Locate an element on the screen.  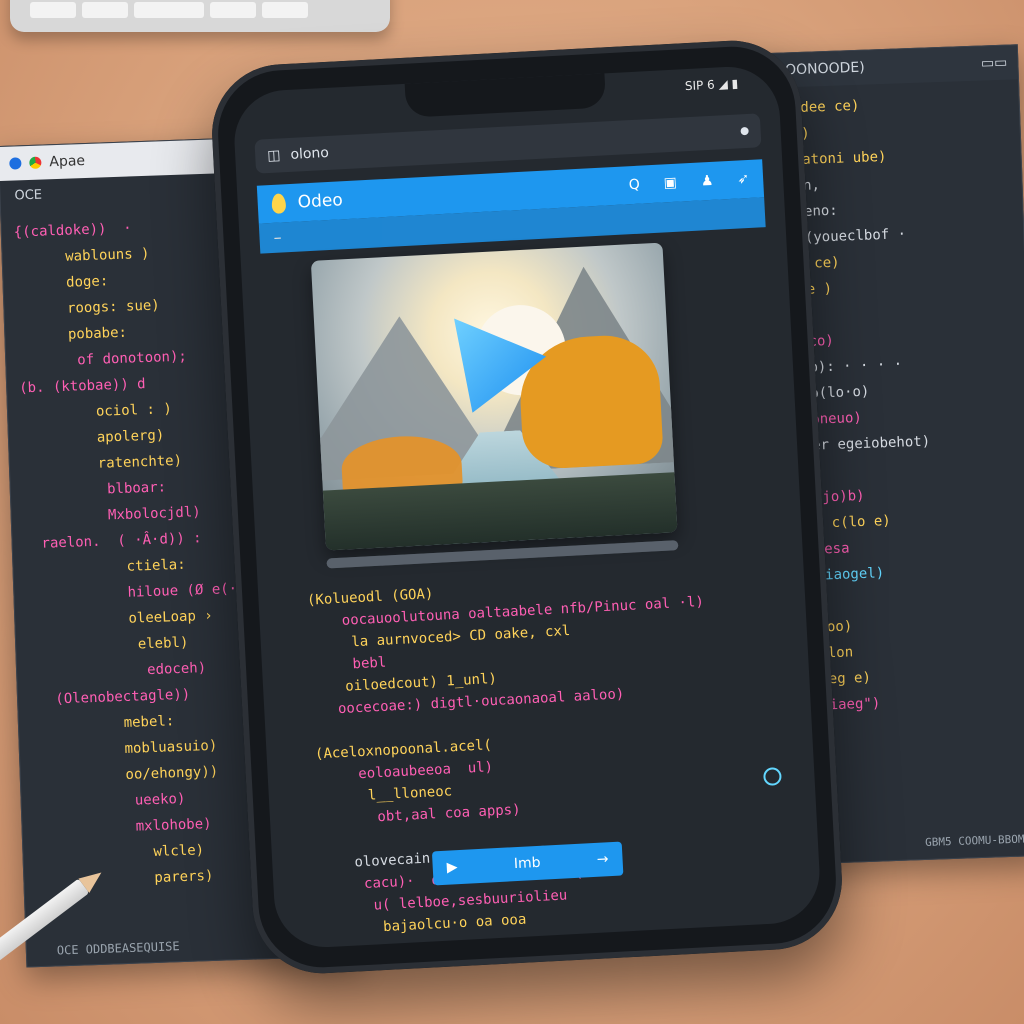
search-icon: Q is located at coordinates (634, 185).